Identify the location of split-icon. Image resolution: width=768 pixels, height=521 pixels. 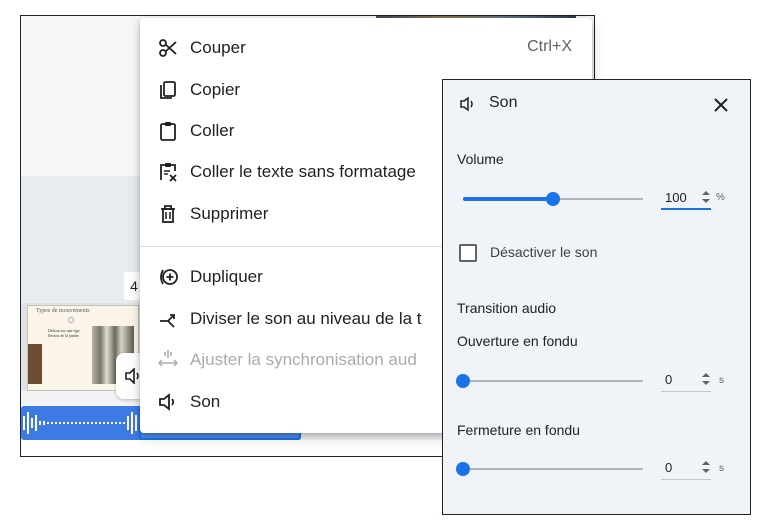
(167, 321).